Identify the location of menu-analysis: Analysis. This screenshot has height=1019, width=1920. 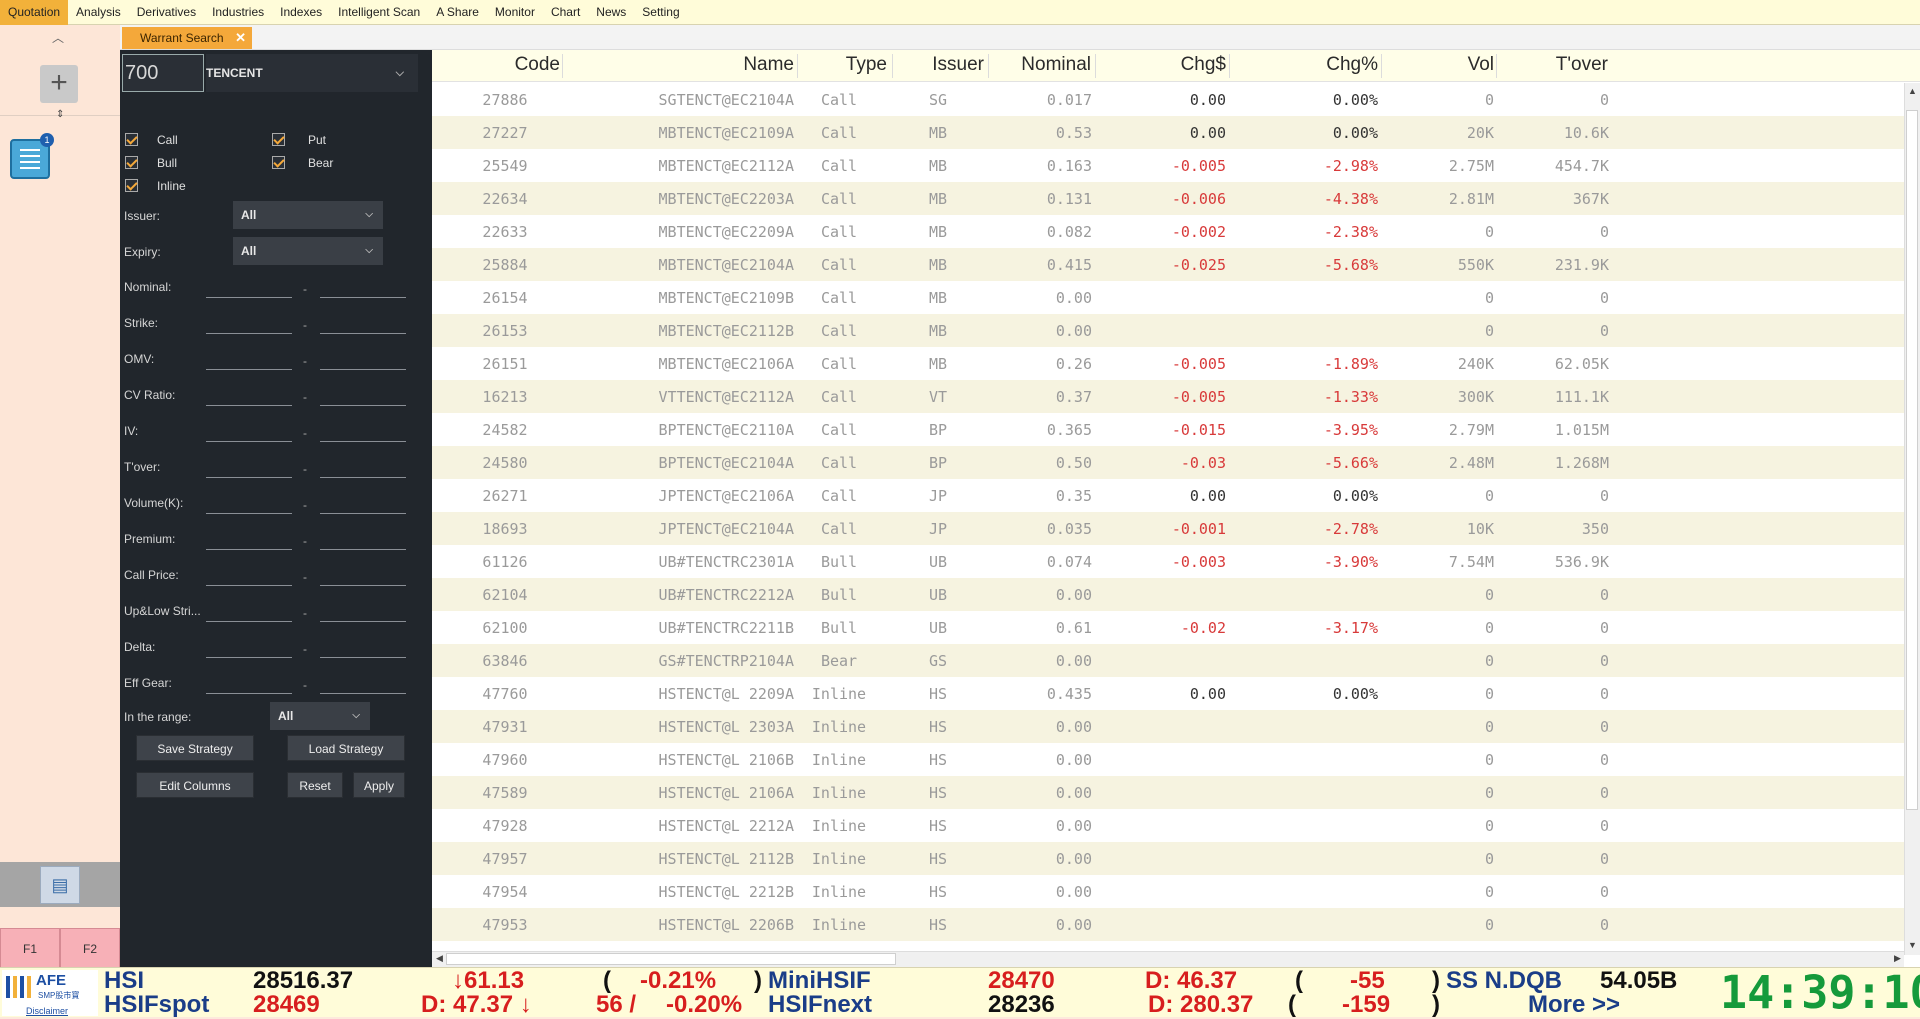
(98, 12).